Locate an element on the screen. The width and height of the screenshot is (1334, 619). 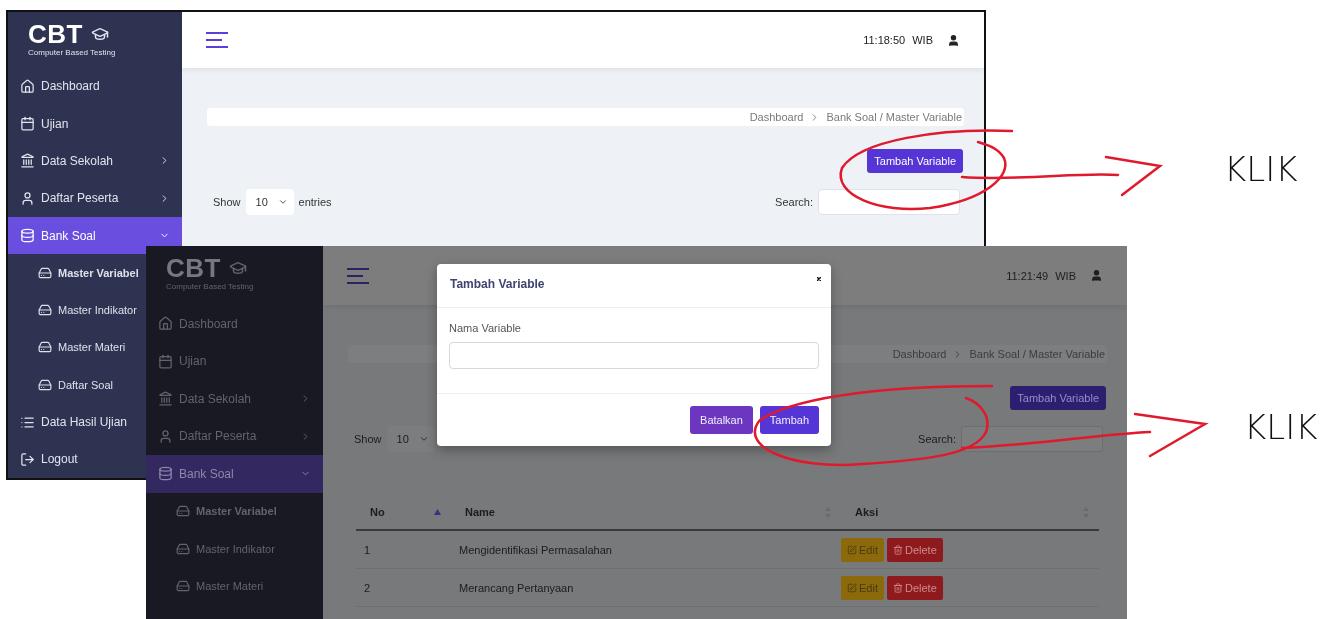
sidebar-item: Logout is located at coordinates (77, 459).